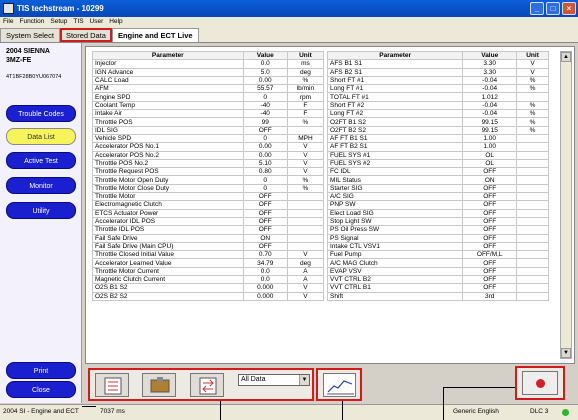 This screenshot has width=578, height=420. I want to click on table-row: Long FT #2 -0.04%, so click(437, 114).